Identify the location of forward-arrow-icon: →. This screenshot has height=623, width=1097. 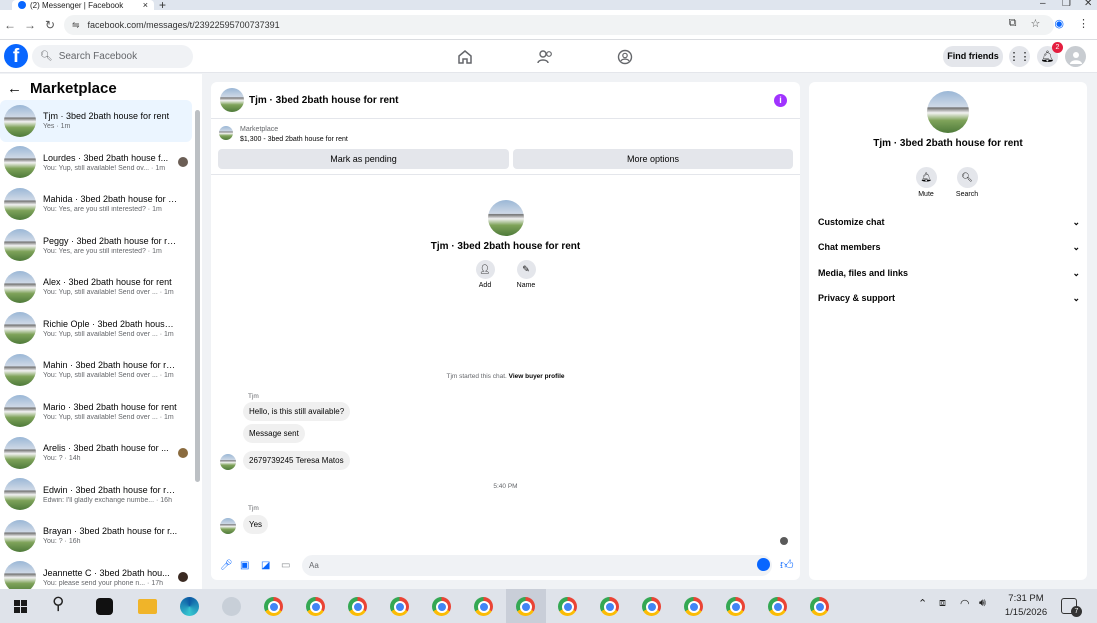
(30, 25).